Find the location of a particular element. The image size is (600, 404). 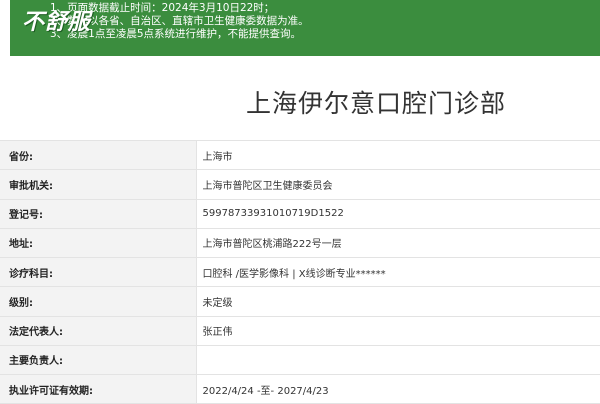

table-row-registration: 登记号: 59978733931010719D1522 is located at coordinates (300, 214).